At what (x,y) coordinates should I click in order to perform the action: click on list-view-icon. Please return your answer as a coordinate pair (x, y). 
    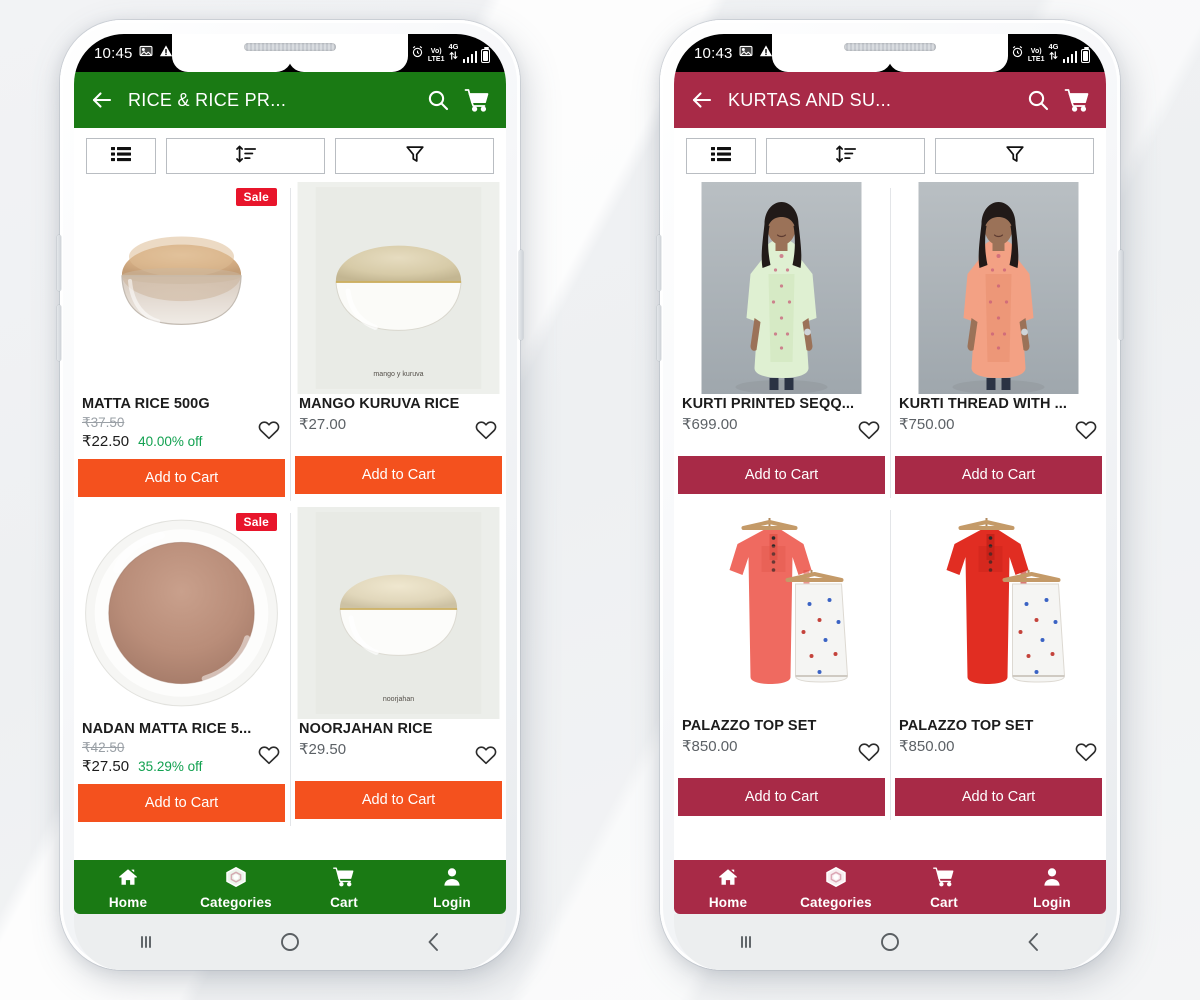
    Looking at the image, I should click on (121, 156).